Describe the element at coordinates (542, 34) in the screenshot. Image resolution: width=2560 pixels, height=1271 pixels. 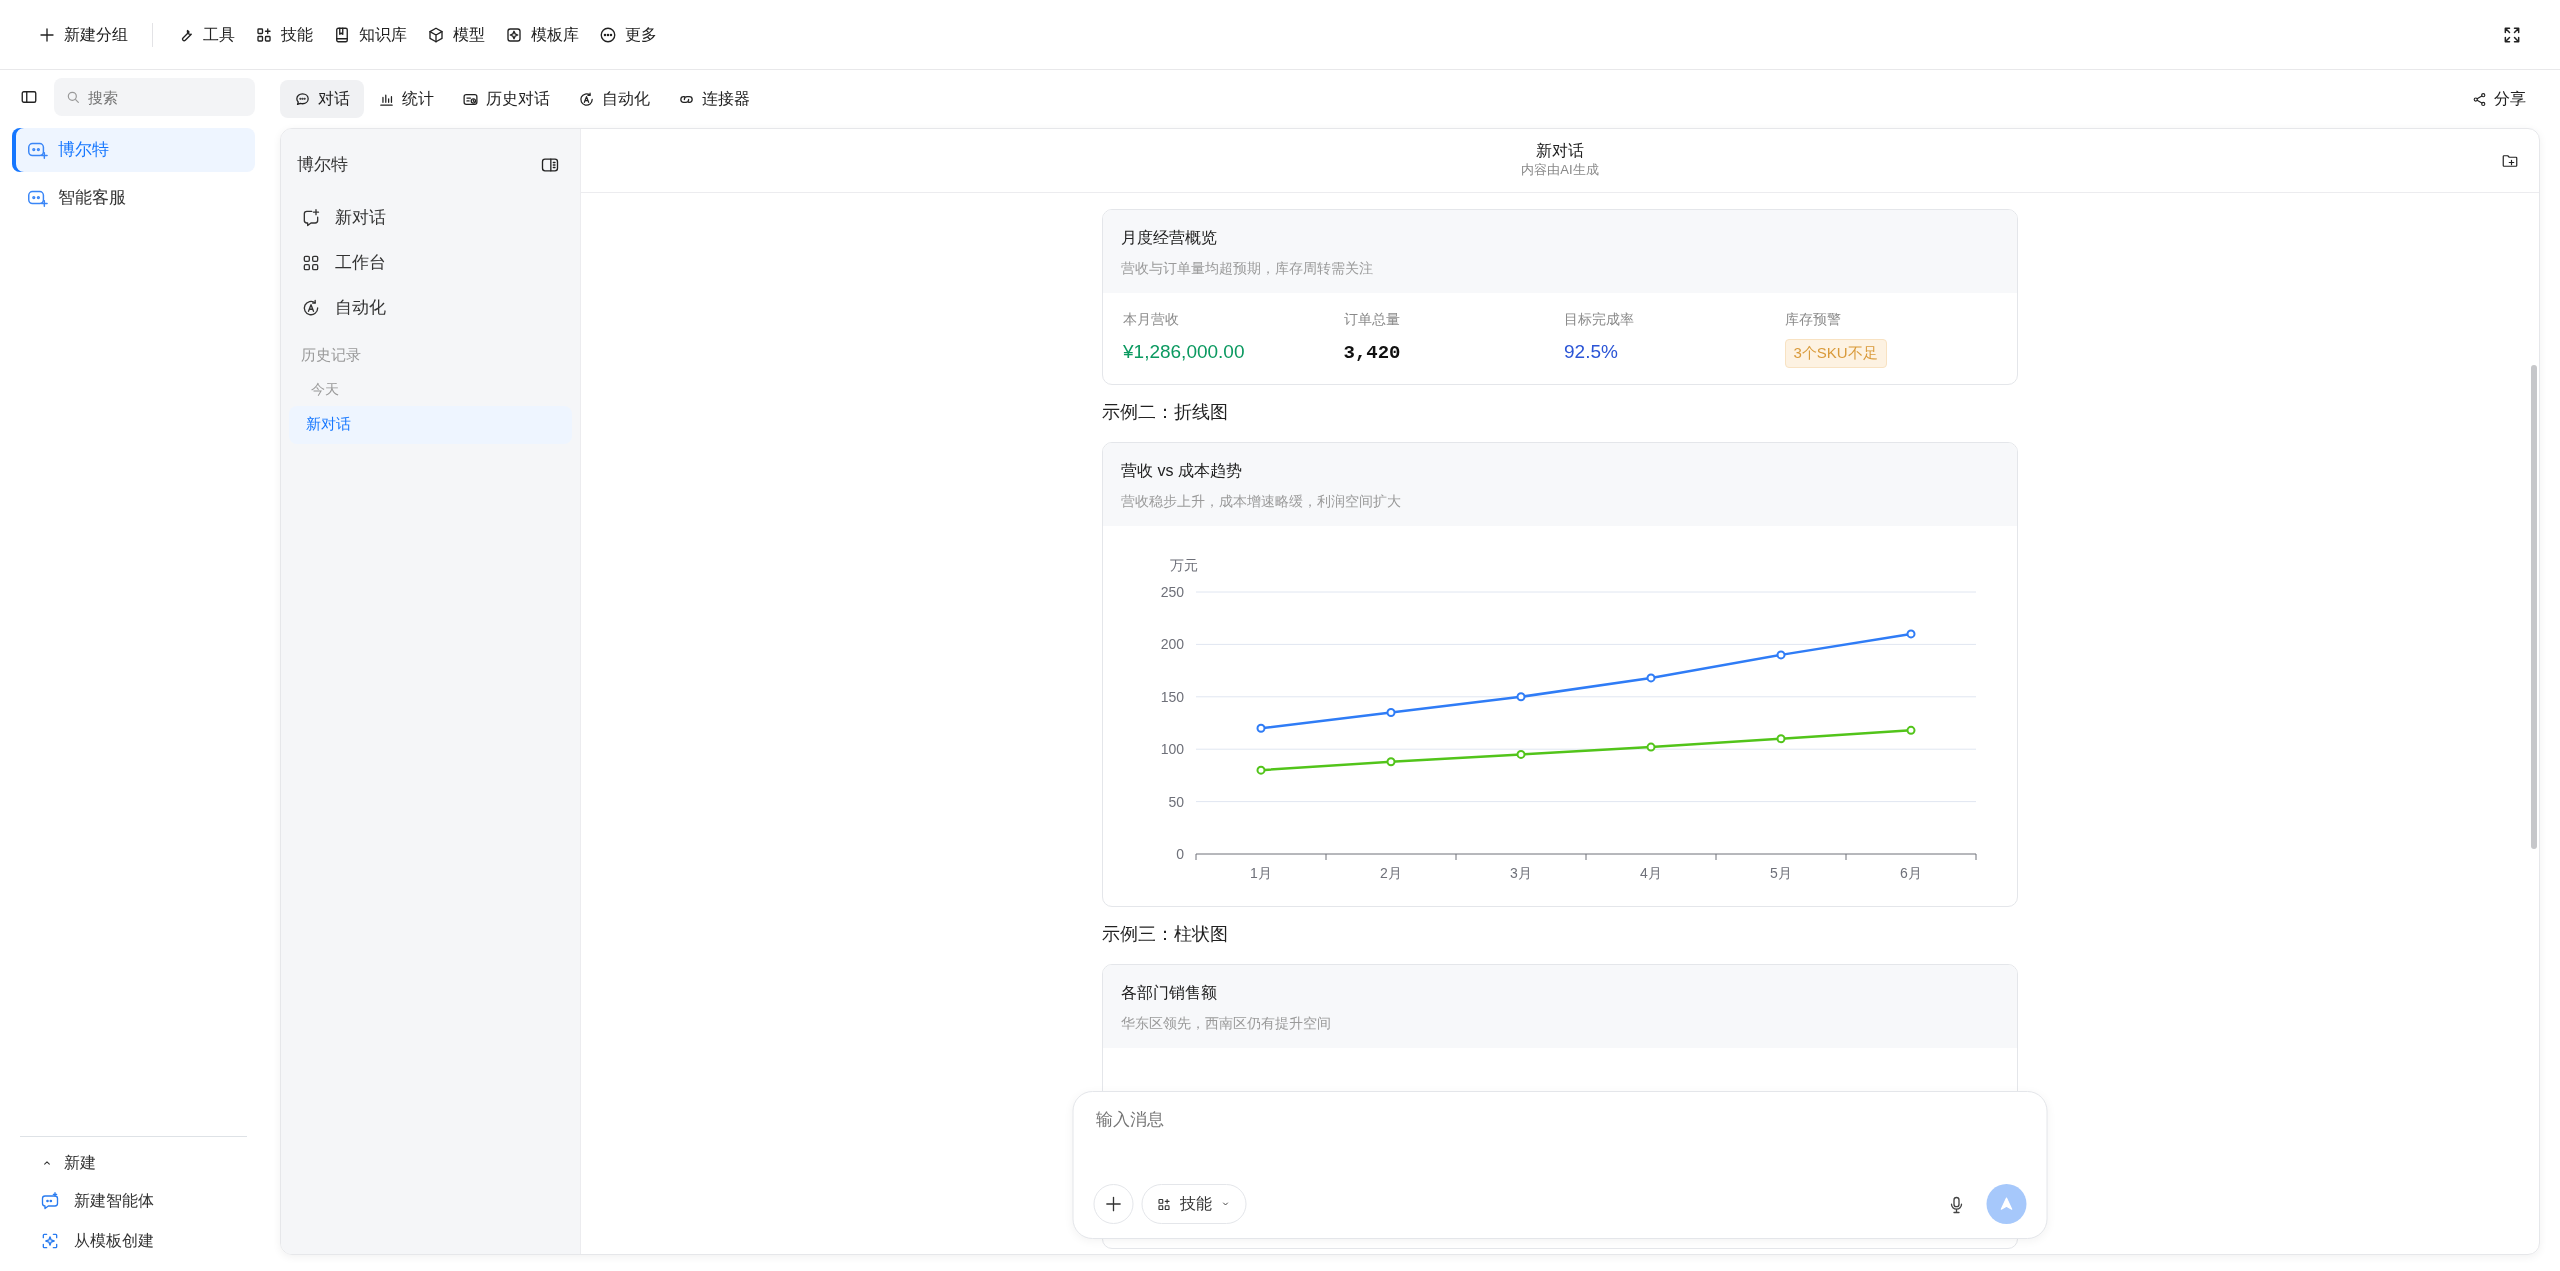
I see `toolbar-button: 模板库` at that location.